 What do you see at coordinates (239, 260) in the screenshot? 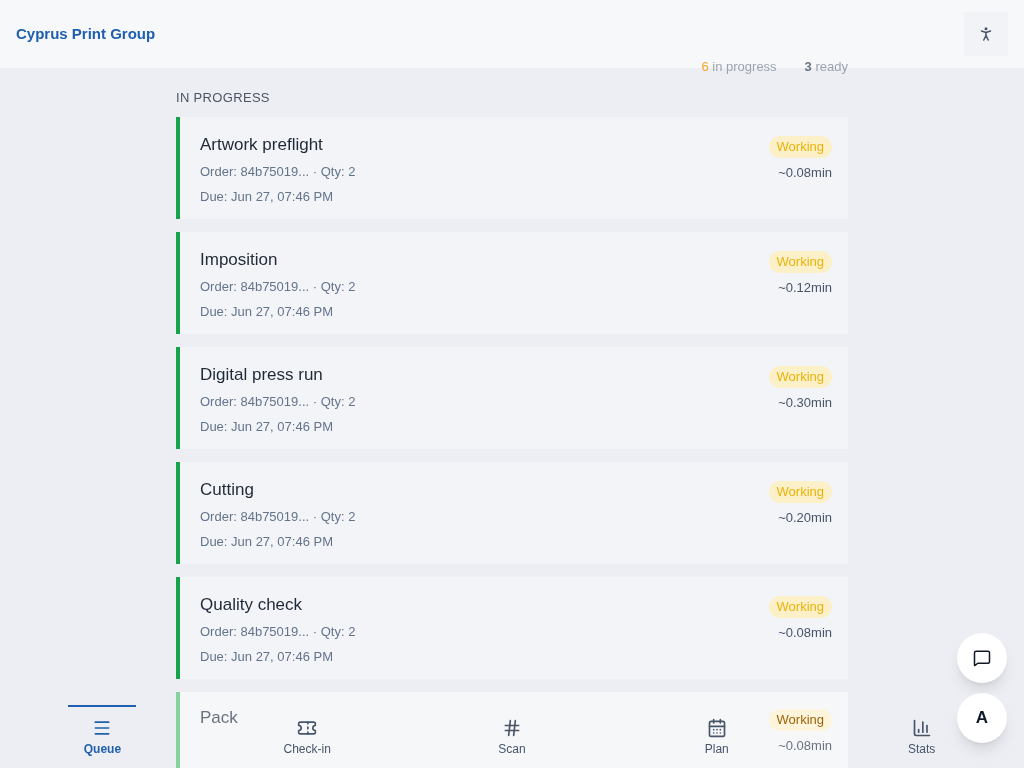
I see `job-title: Imposition` at bounding box center [239, 260].